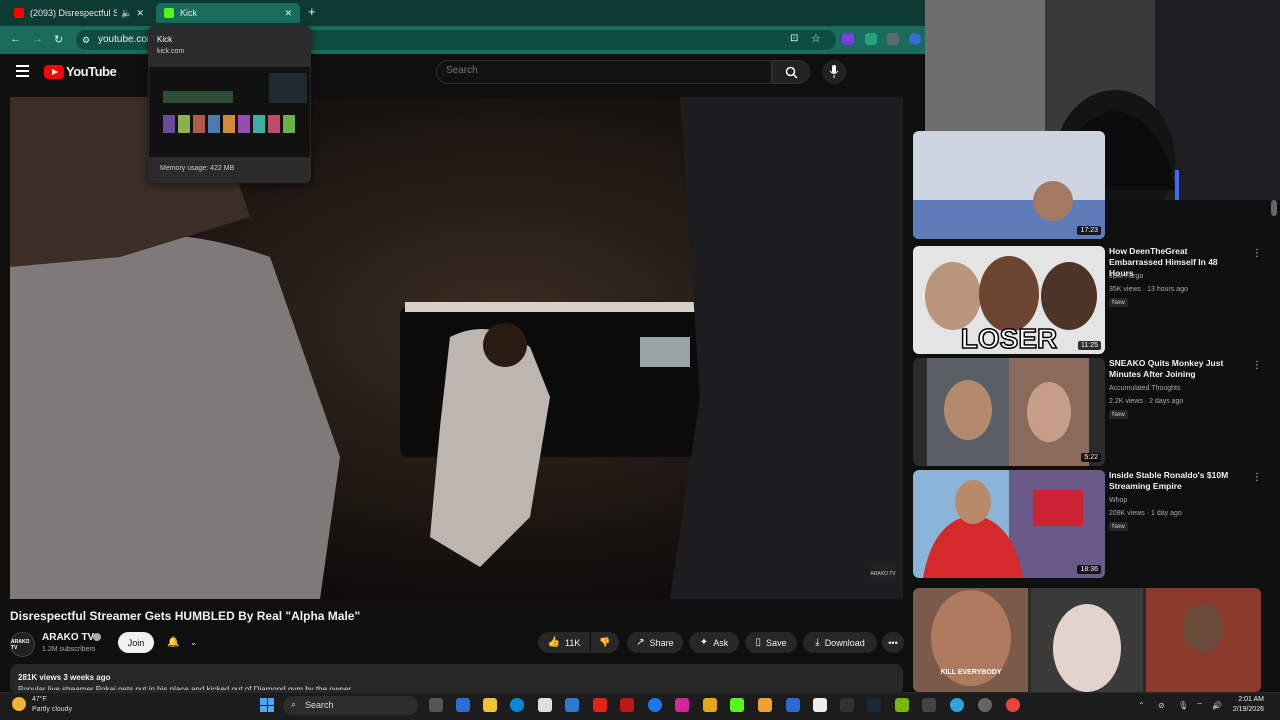 This screenshot has height=720, width=1280. I want to click on tab-youtube: (2093) Disrespectful Streamer 🔈 ✕, so click(79, 13).